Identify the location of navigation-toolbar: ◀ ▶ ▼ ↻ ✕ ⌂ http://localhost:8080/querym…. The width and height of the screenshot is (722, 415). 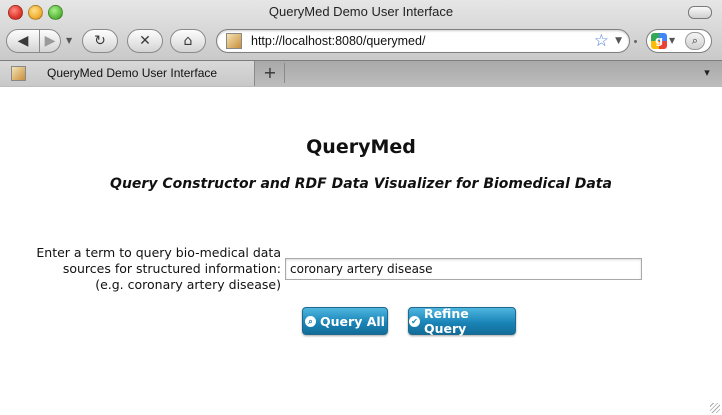
(361, 42).